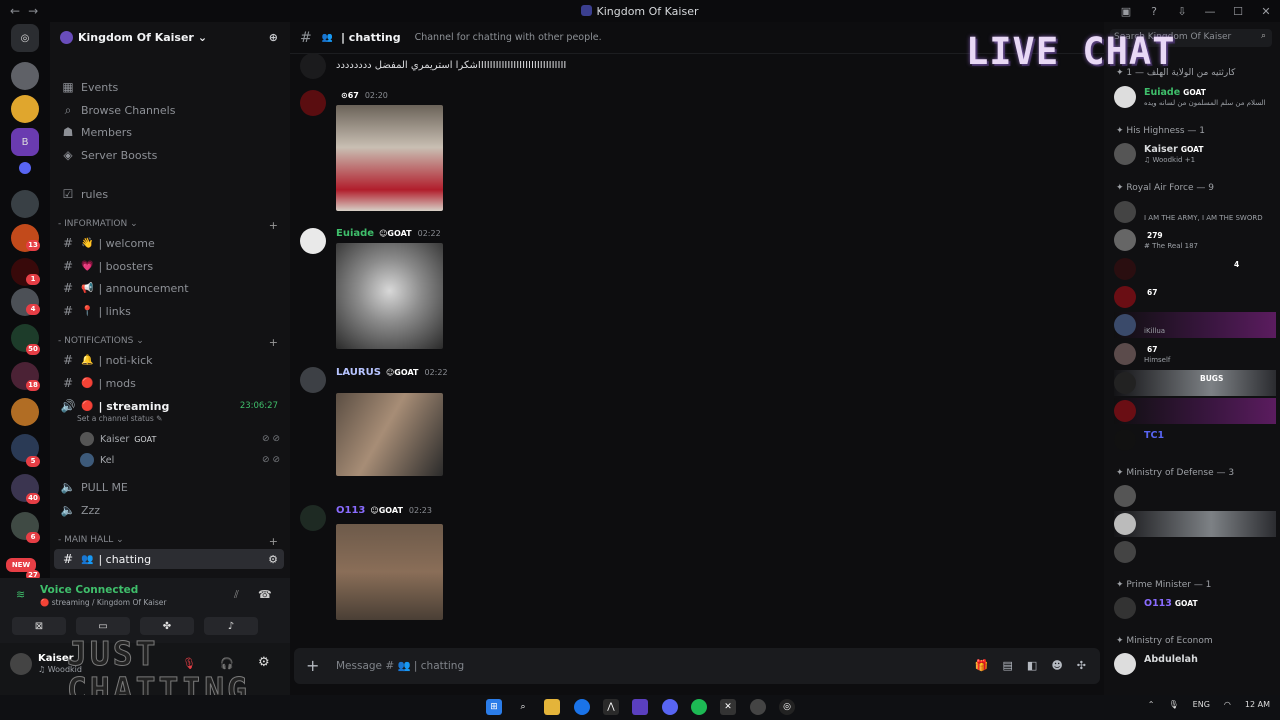 The image size is (1280, 720). What do you see at coordinates (169, 406) in the screenshot?
I see `voice-channel-streaming: 🔊 🔴 | streaming 23:06:27` at bounding box center [169, 406].